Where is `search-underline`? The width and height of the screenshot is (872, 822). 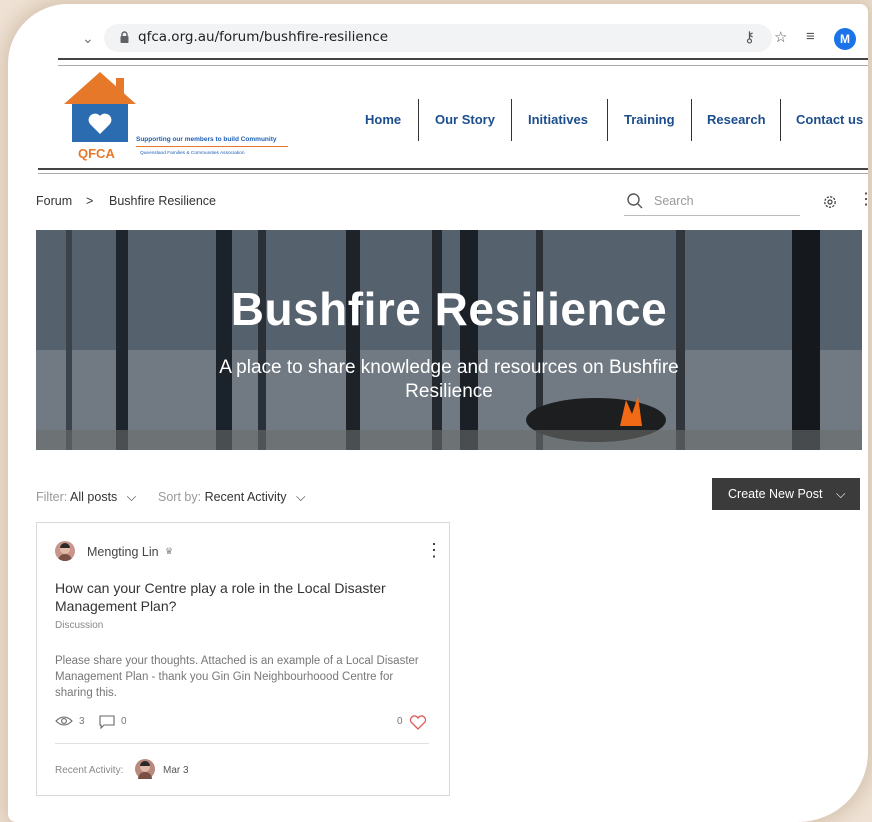
search-underline is located at coordinates (712, 215).